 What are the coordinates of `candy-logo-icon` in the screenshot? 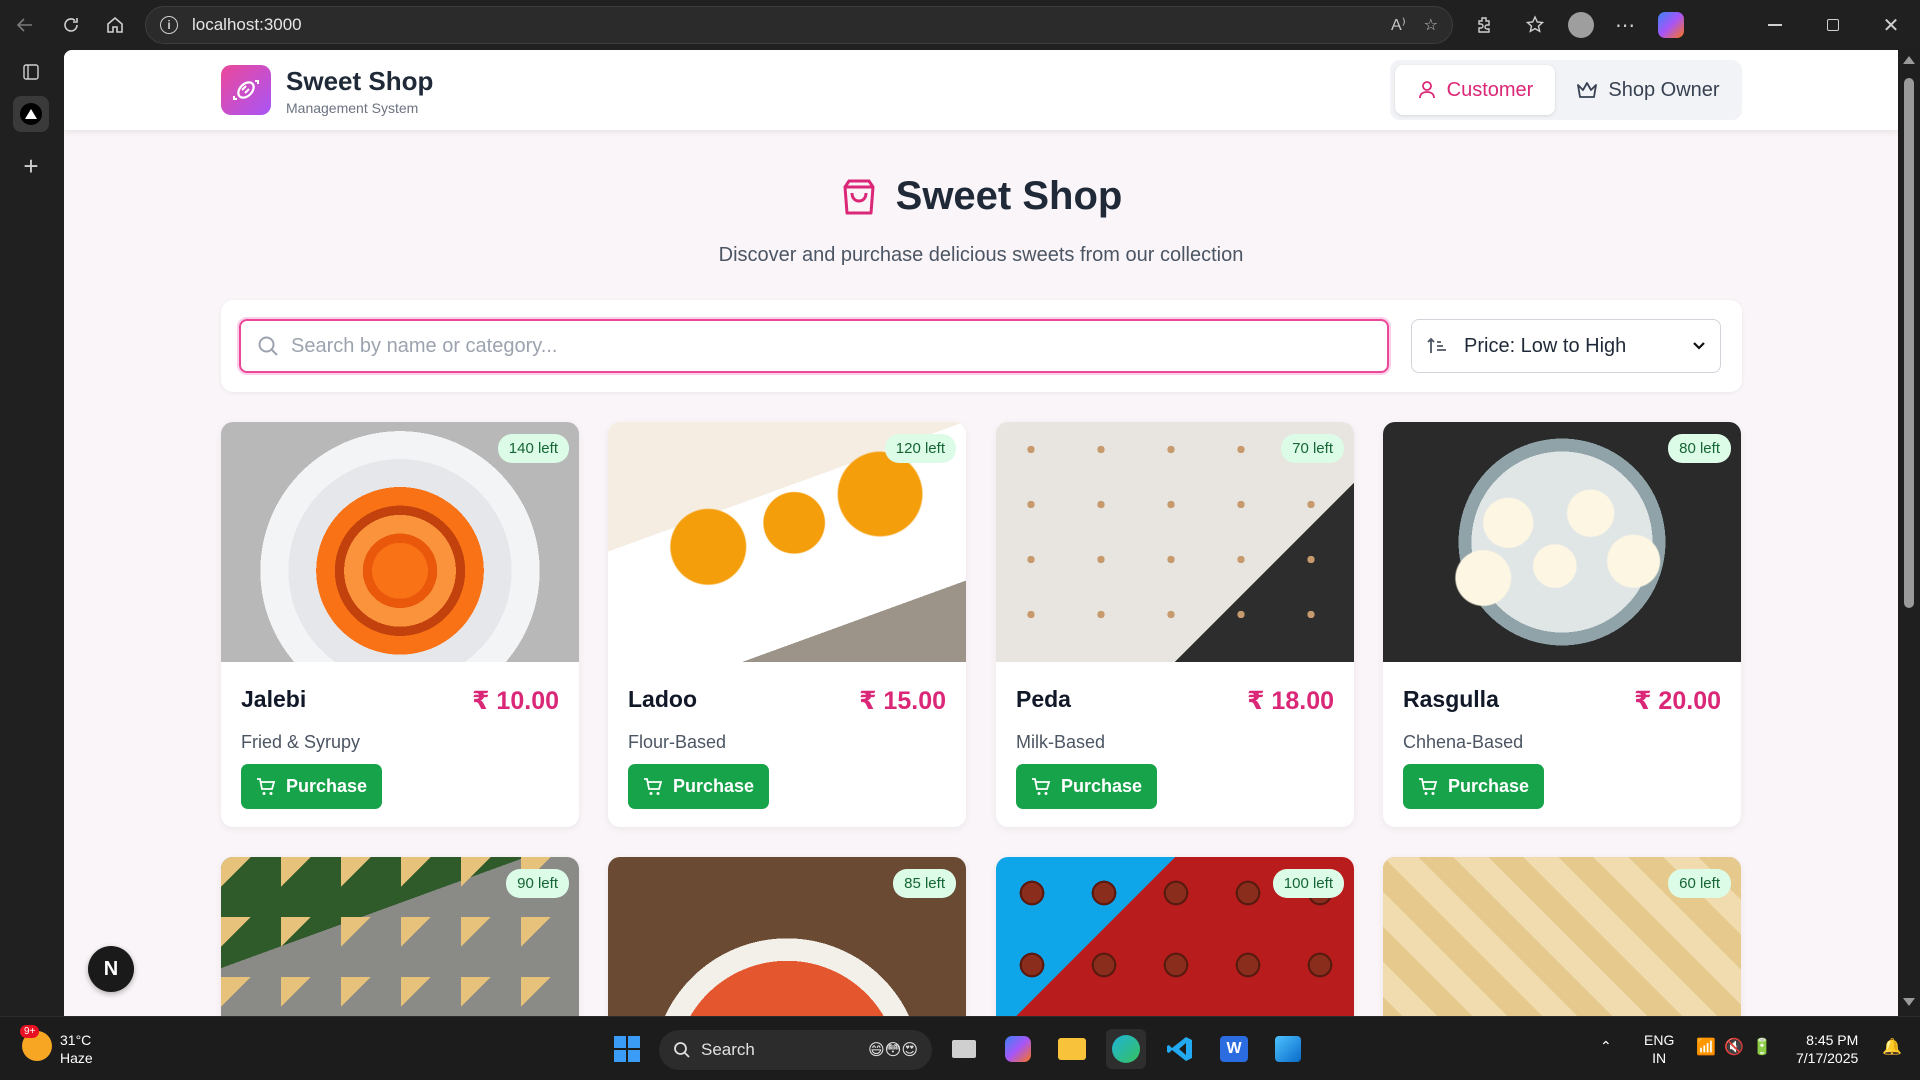 It's located at (246, 90).